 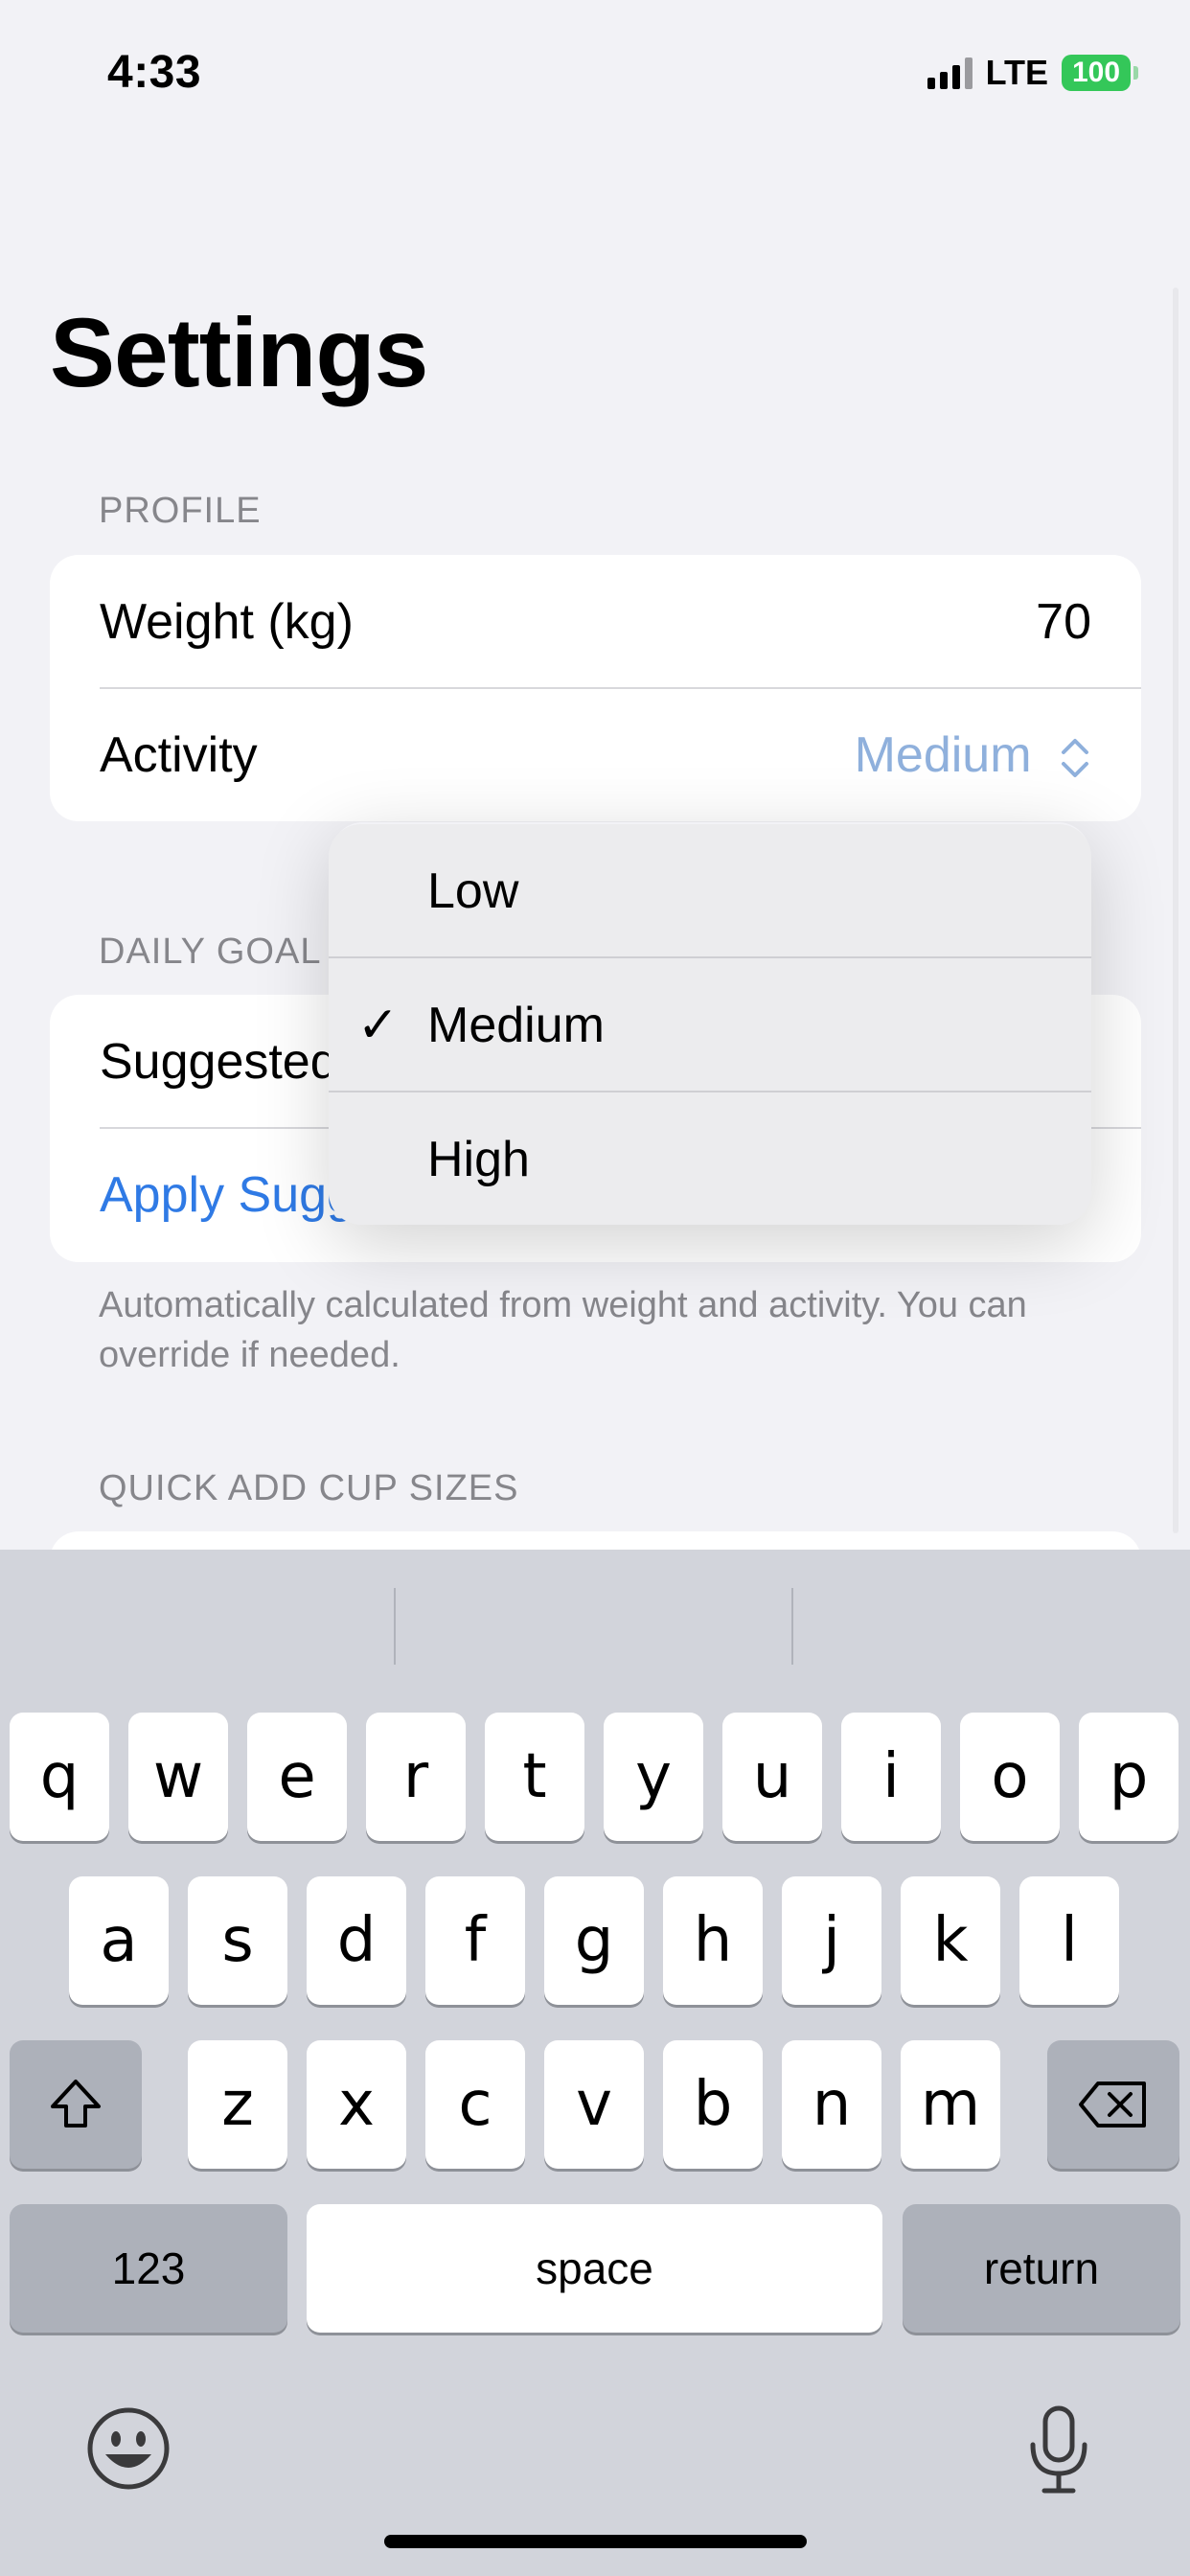 I want to click on emoji-button, so click(x=128, y=2448).